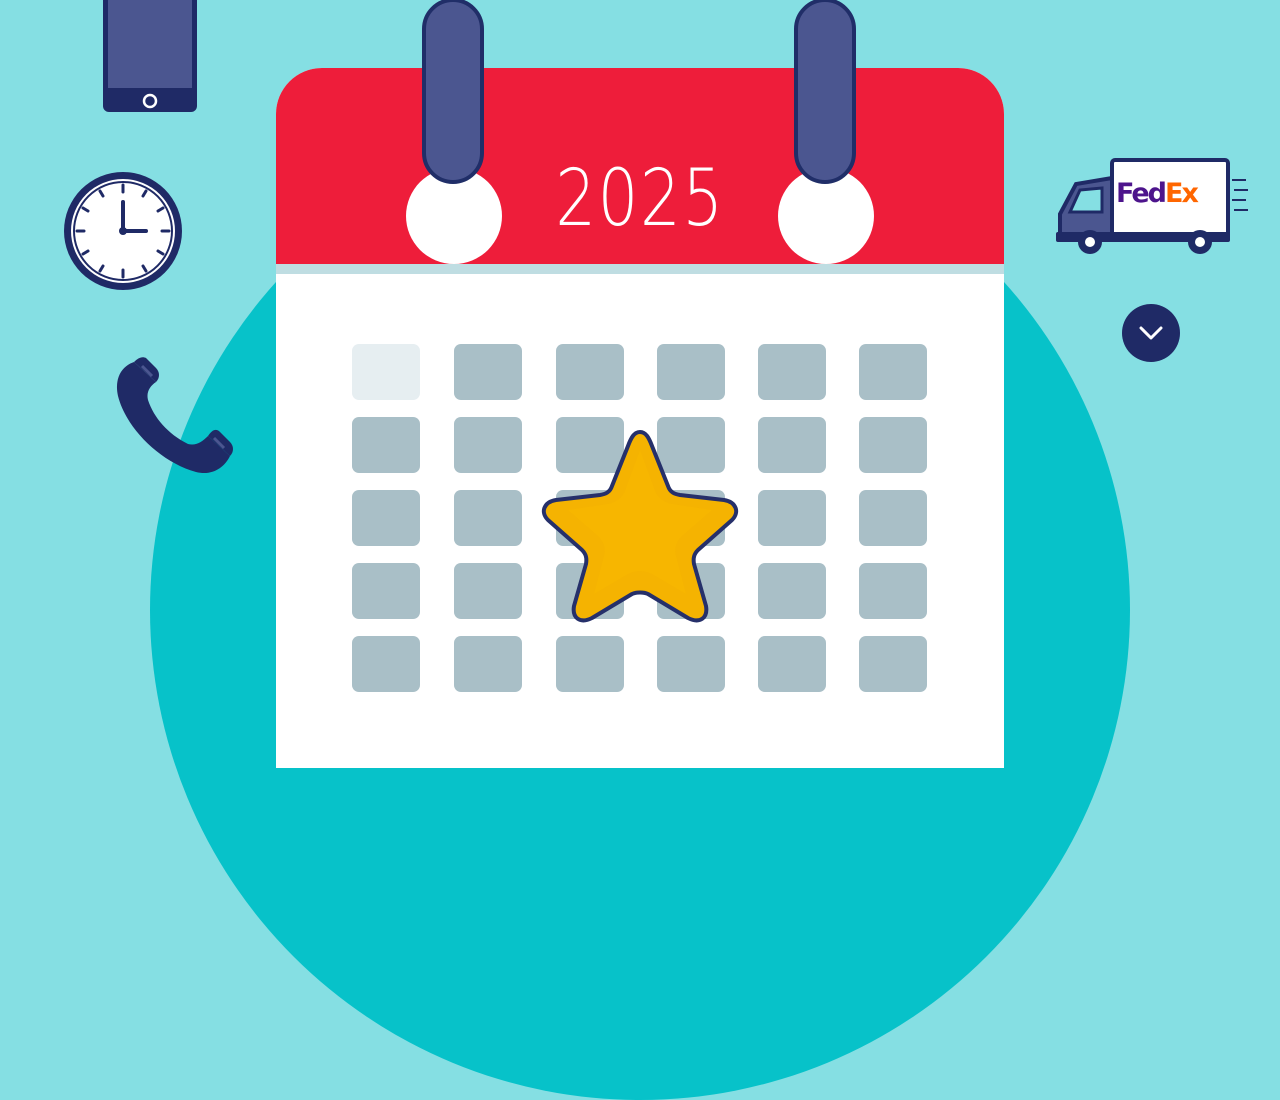 The width and height of the screenshot is (1280, 1100). Describe the element at coordinates (453, 92) in the screenshot. I see `binder-ring-left` at that location.